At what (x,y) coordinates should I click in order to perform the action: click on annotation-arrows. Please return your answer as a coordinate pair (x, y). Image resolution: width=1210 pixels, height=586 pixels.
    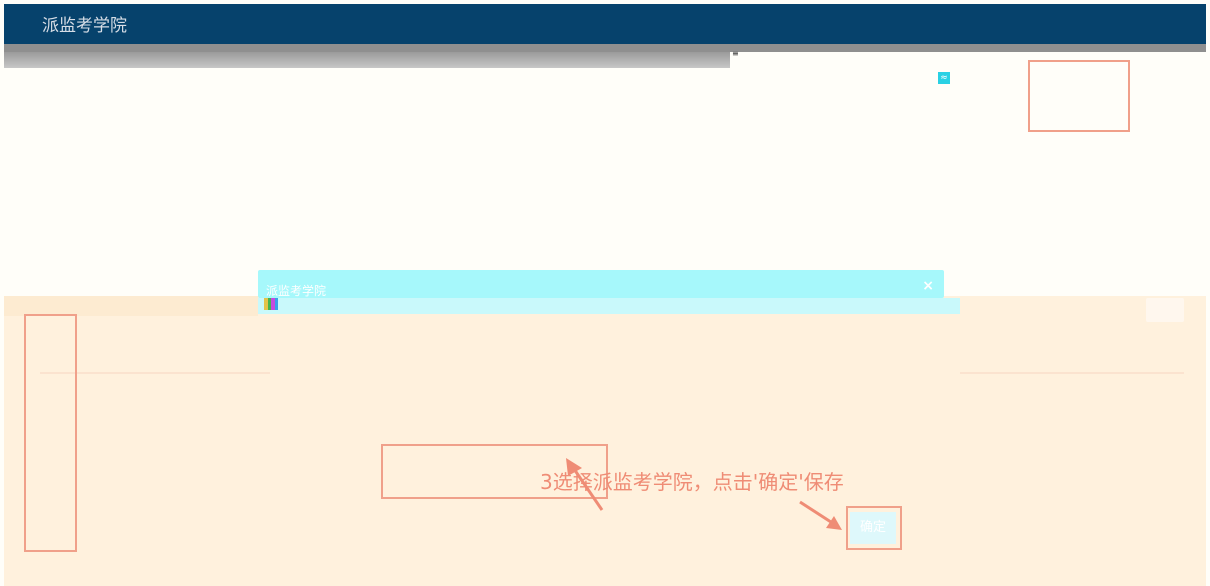
    Looking at the image, I should click on (704, 494).